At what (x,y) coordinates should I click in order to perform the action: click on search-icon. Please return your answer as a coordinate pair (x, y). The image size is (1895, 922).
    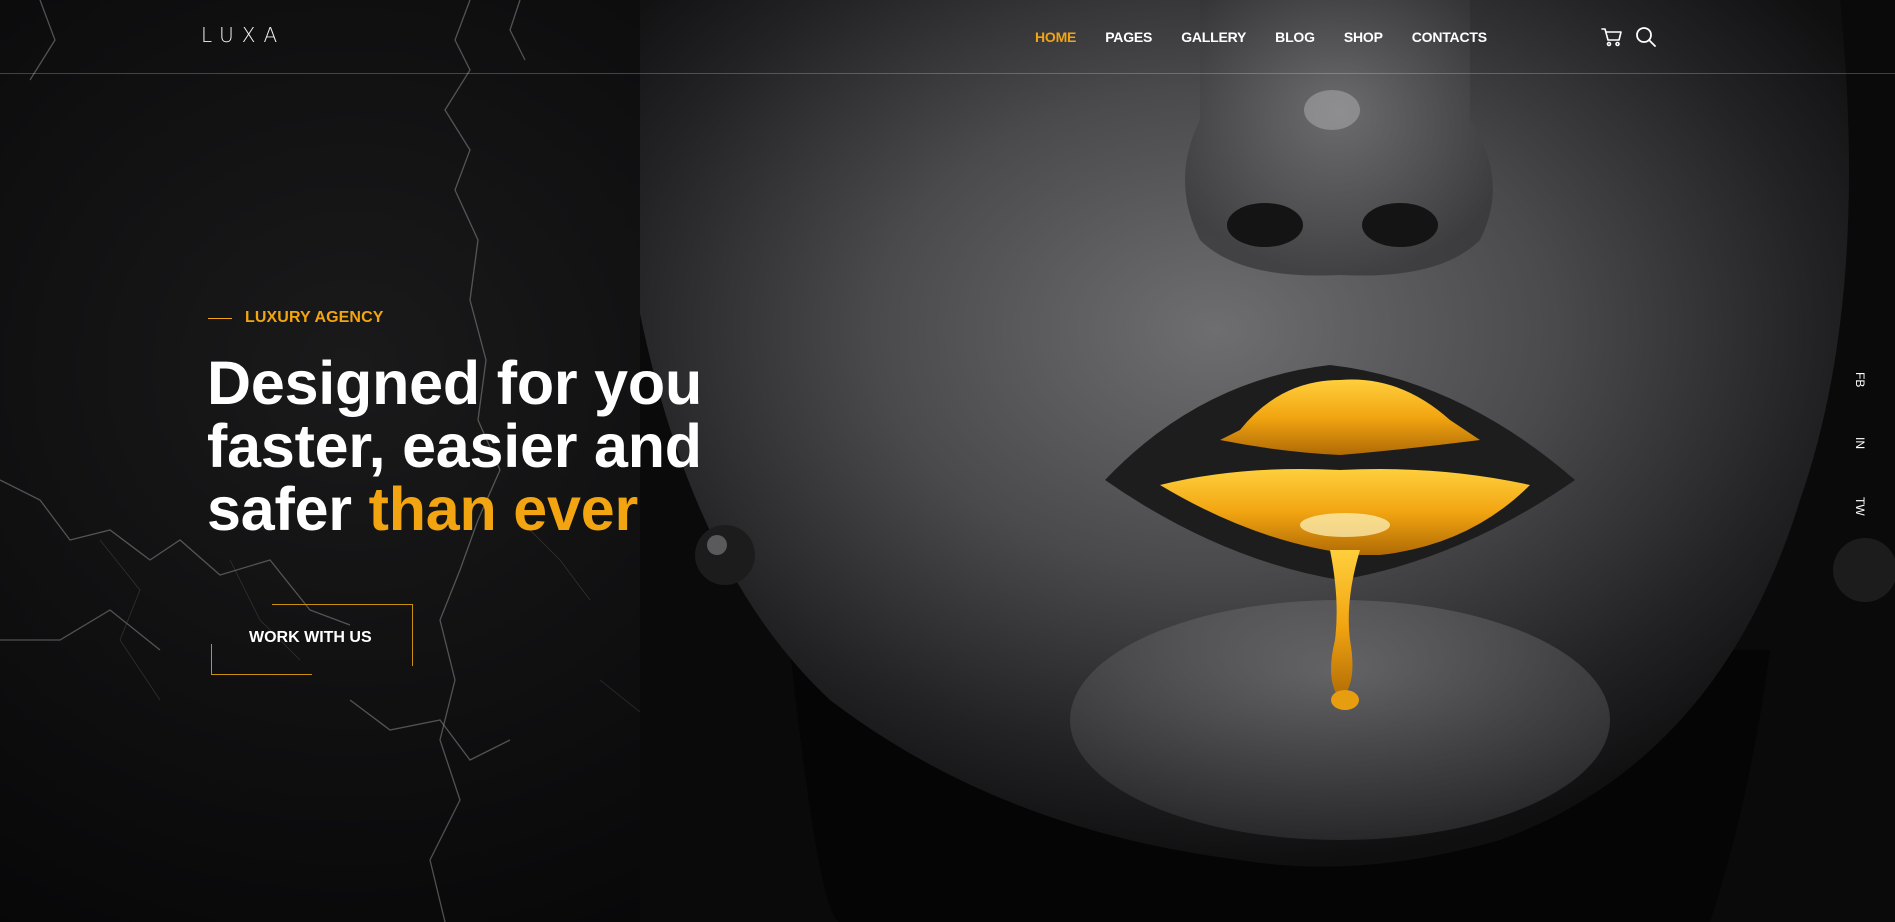
    Looking at the image, I should click on (1646, 37).